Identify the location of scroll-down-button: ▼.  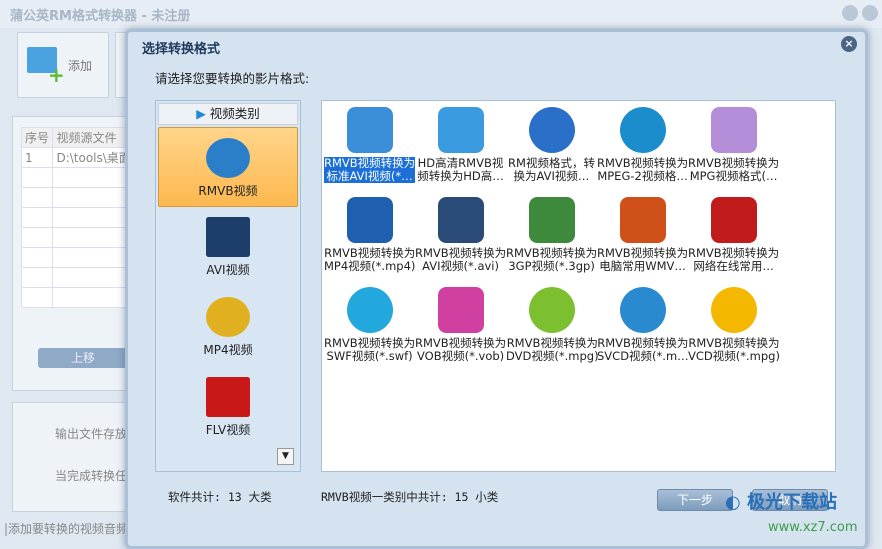
(285, 456).